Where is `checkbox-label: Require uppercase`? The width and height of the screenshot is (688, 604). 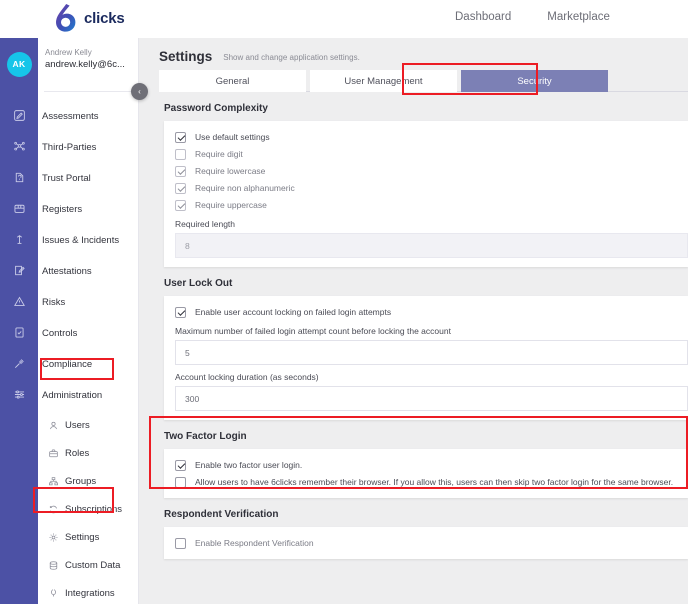
checkbox-label: Require uppercase is located at coordinates (231, 205).